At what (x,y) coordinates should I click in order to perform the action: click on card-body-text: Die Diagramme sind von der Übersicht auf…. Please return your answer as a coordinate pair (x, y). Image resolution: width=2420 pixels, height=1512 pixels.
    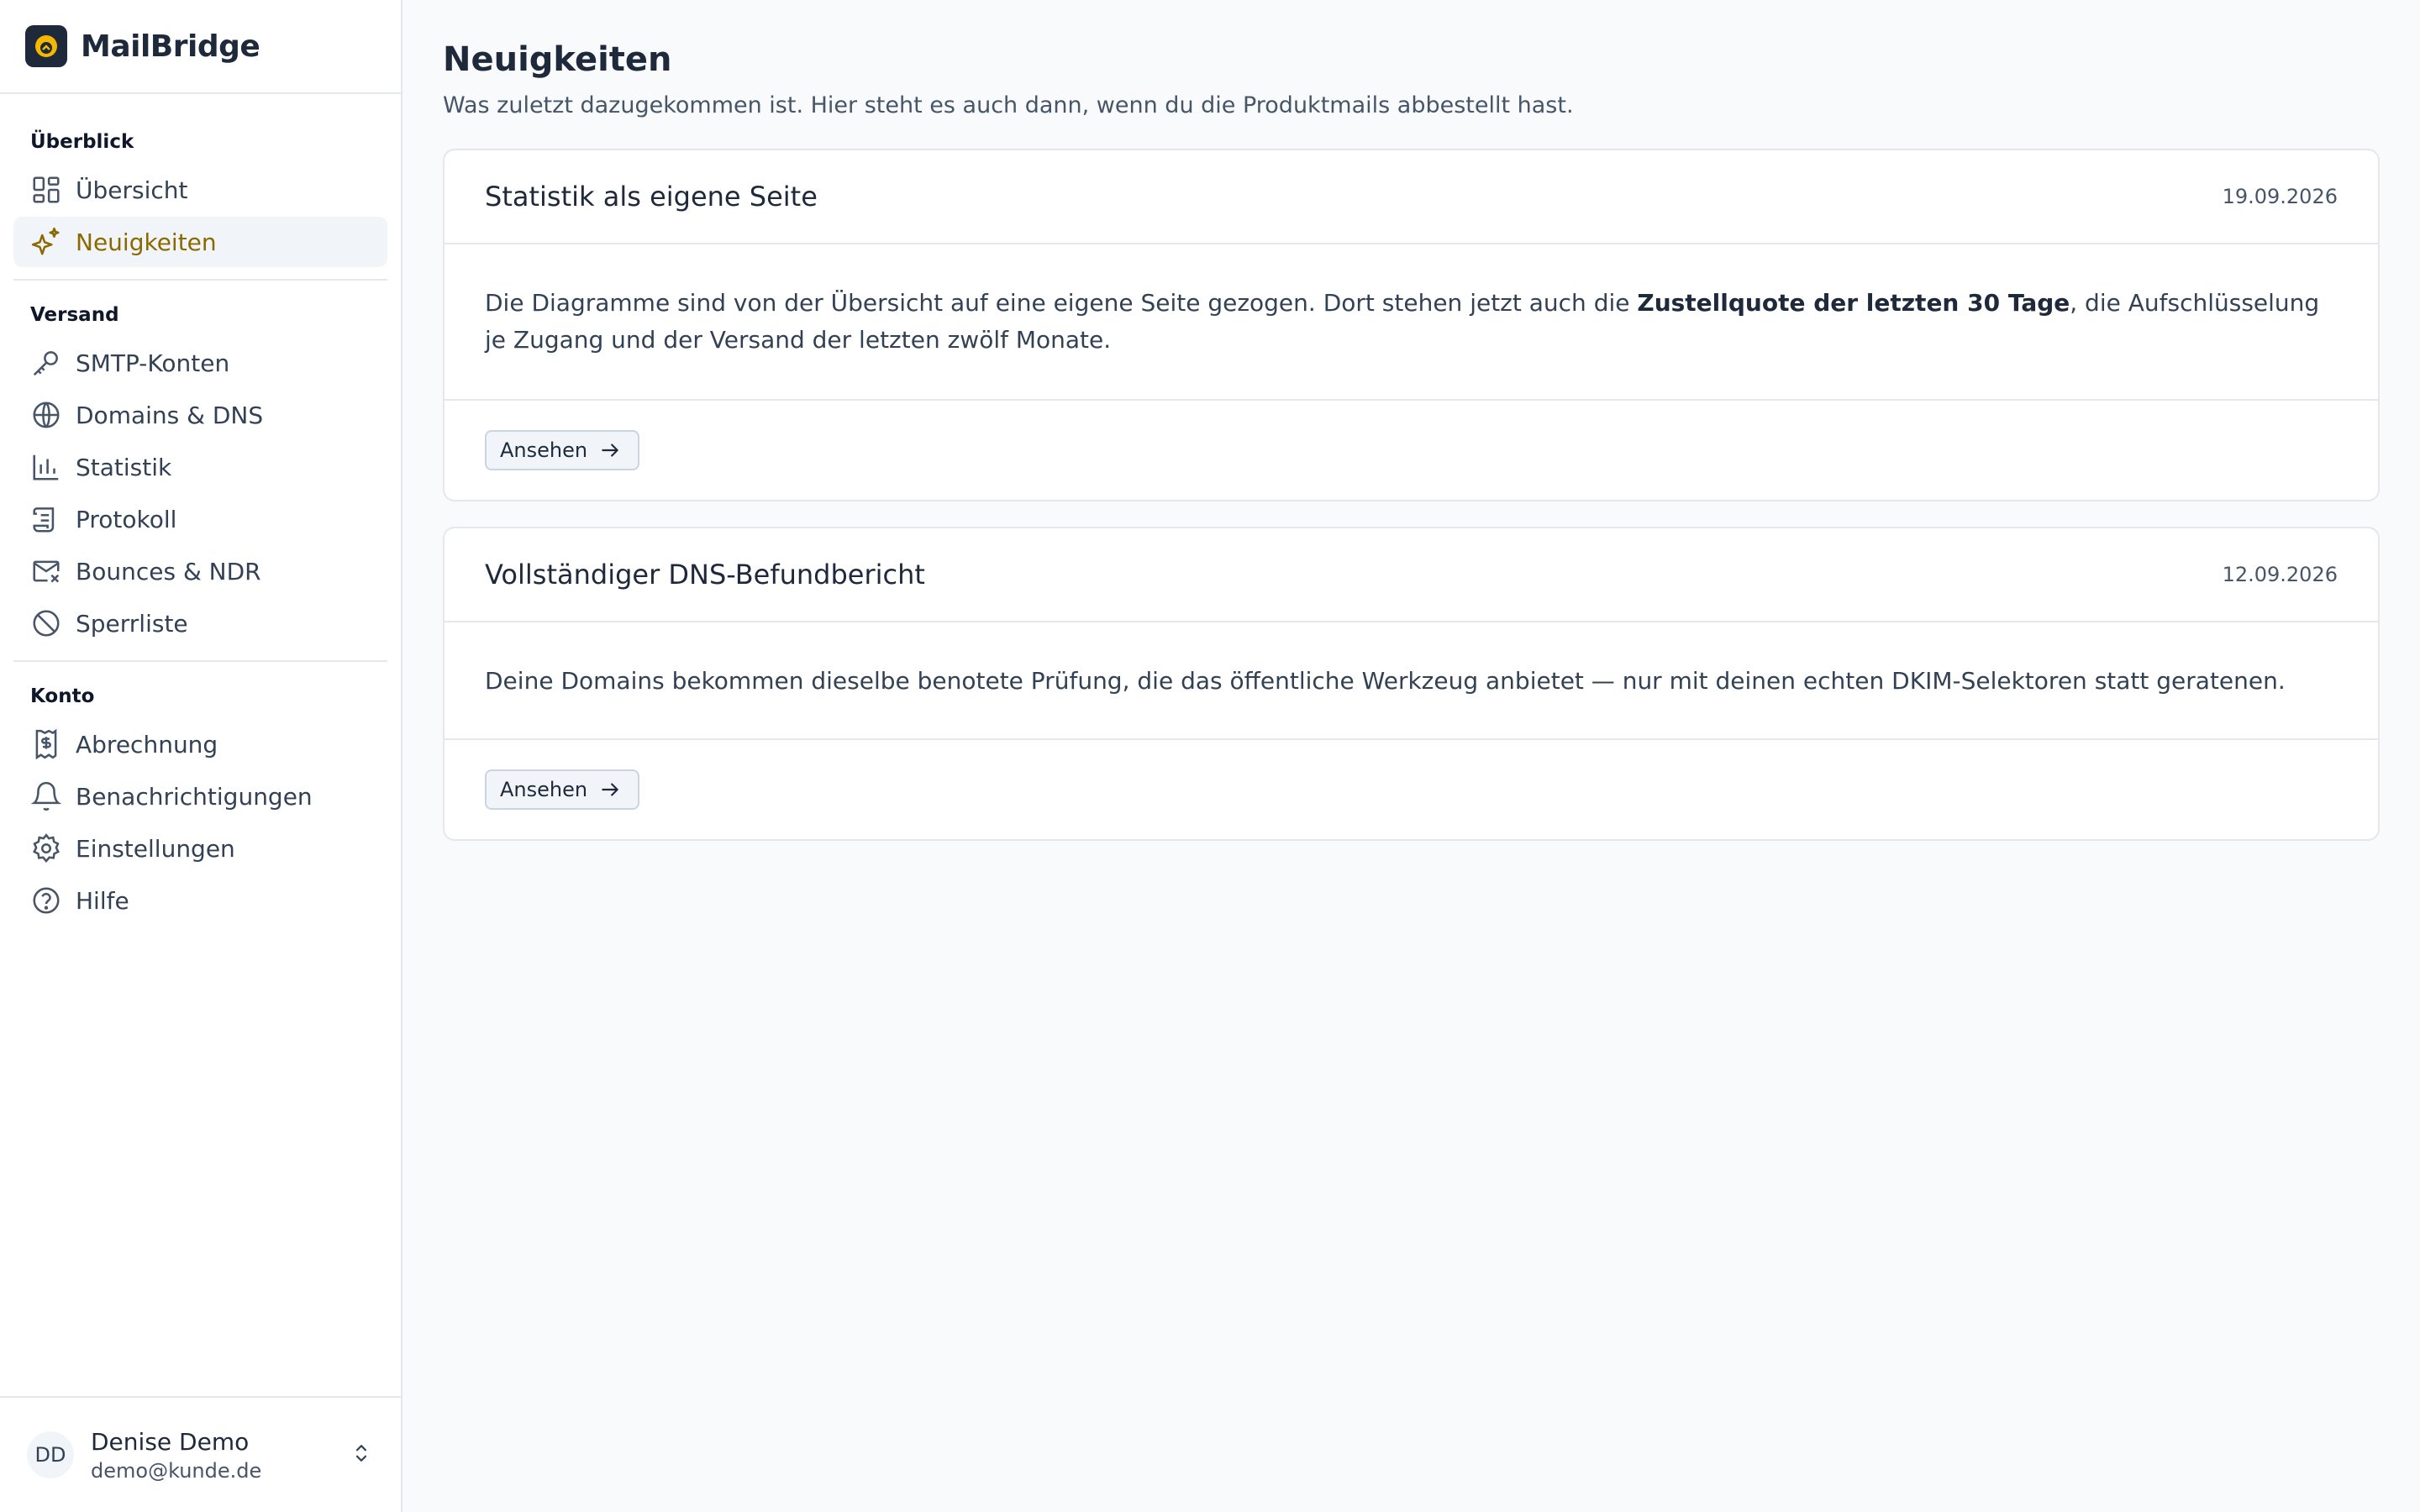
    Looking at the image, I should click on (1061, 303).